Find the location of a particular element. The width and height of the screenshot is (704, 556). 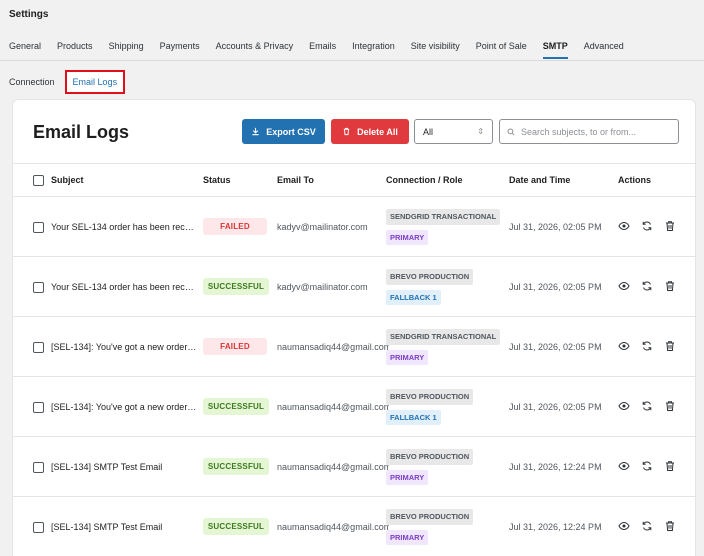

tab-products: Products is located at coordinates (75, 48).